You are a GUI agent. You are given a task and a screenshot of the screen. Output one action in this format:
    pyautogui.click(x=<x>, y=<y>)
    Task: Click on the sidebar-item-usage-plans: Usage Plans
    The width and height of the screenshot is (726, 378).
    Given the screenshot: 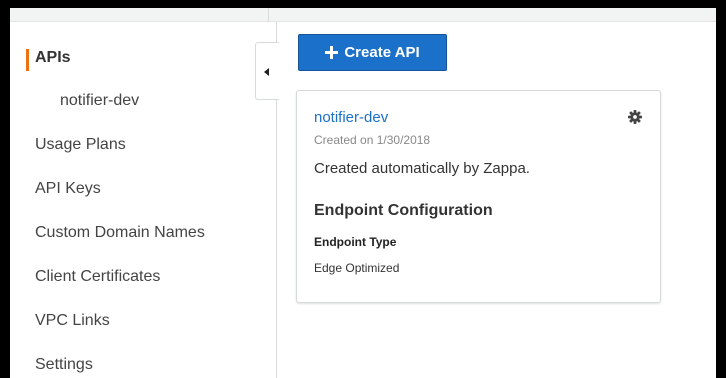 What is the action you would take?
    pyautogui.click(x=80, y=145)
    